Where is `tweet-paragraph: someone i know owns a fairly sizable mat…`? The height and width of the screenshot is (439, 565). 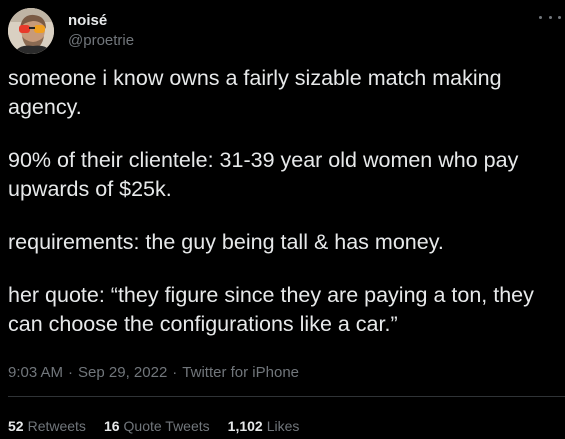 tweet-paragraph: someone i know owns a fairly sizable mat… is located at coordinates (255, 92).